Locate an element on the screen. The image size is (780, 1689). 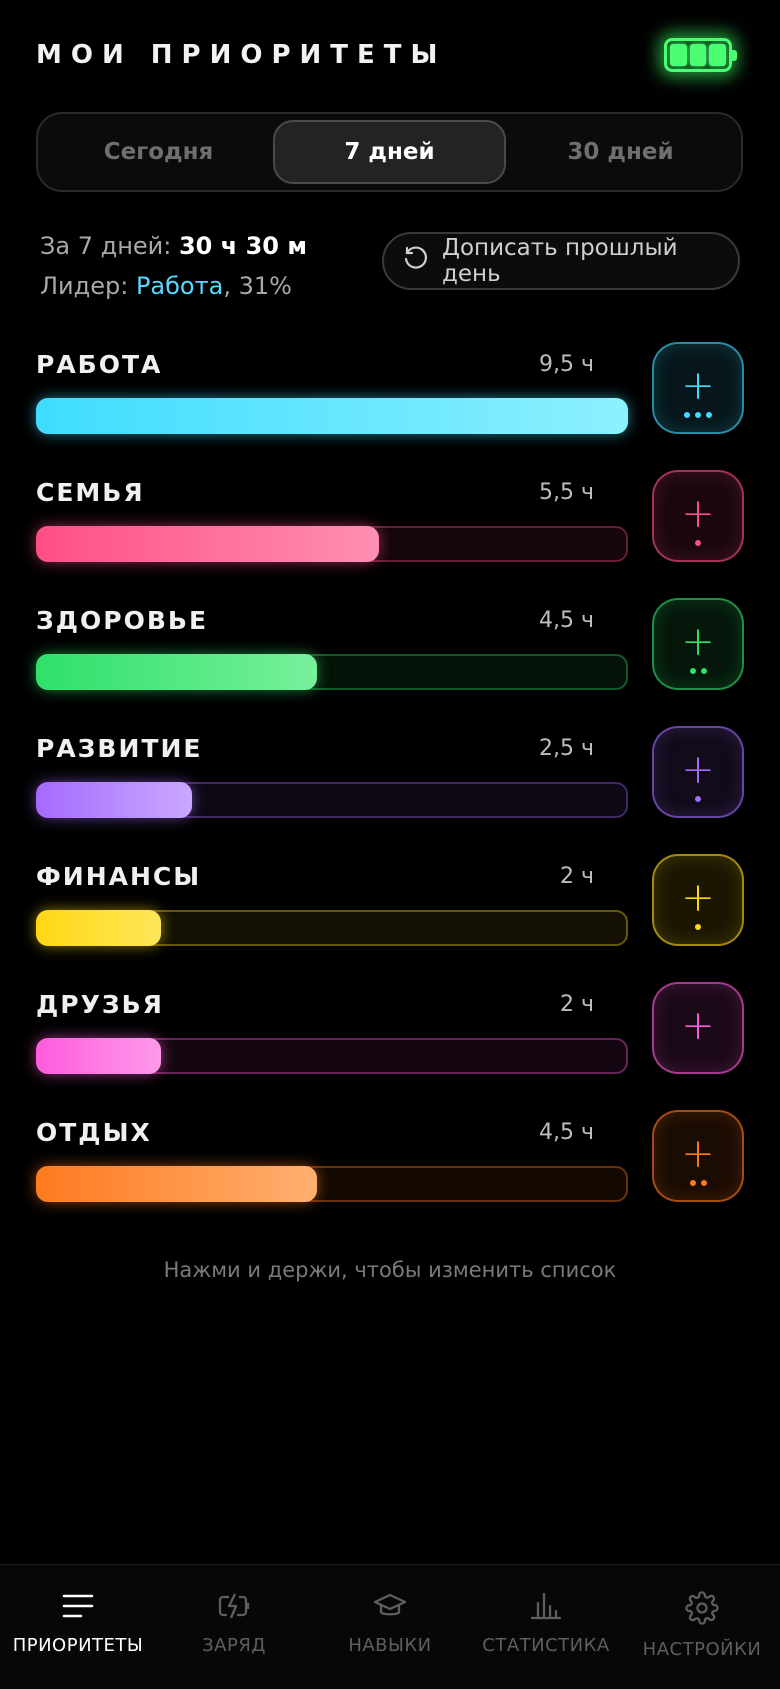
nav-settings: НАСТРОЙКИ is located at coordinates (702, 1627).